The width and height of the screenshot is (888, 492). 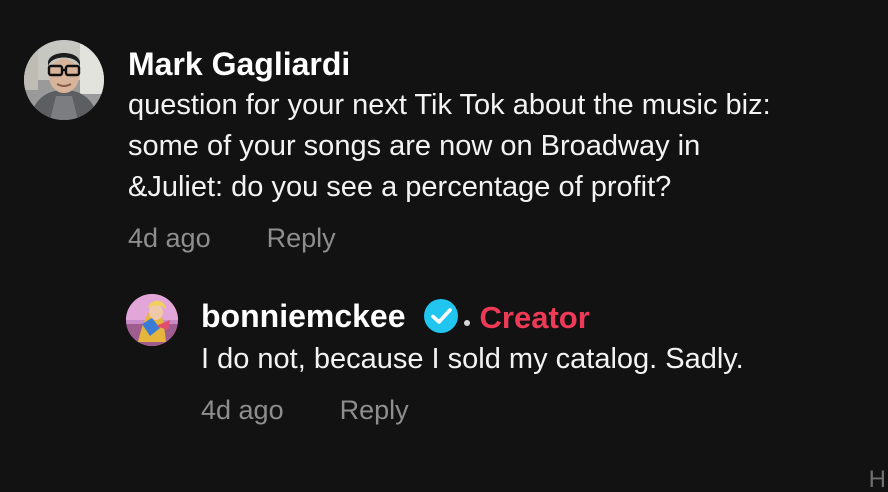 I want to click on corner-mark: H, so click(x=877, y=479).